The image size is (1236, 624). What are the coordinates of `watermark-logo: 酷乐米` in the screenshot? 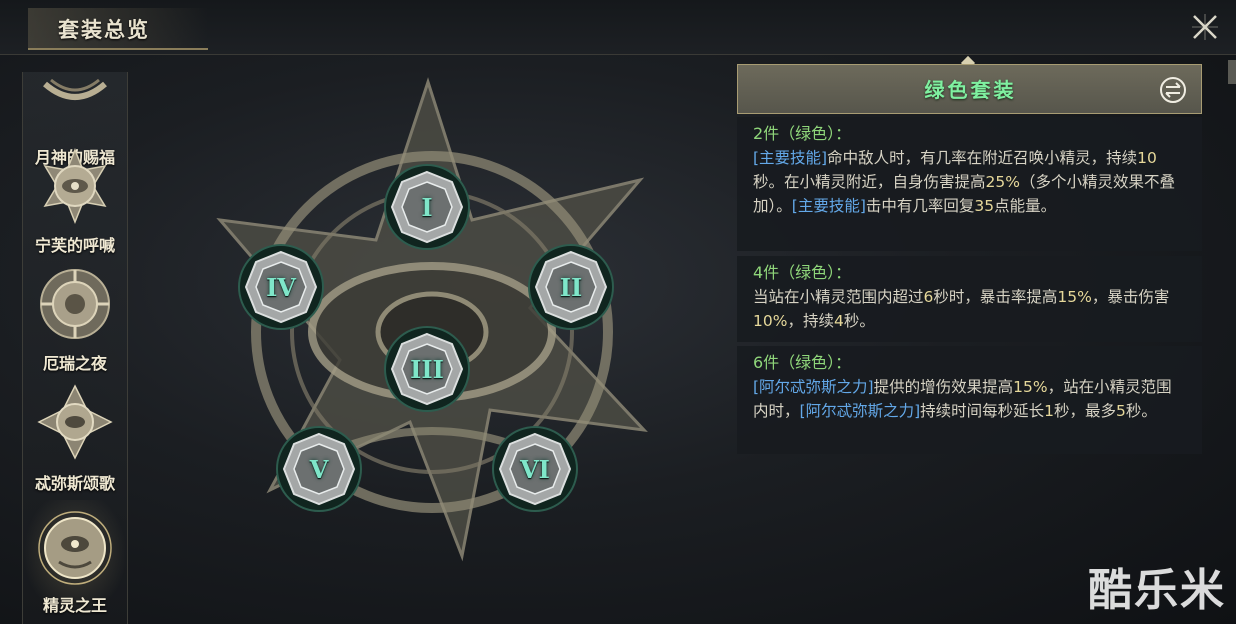 It's located at (1157, 590).